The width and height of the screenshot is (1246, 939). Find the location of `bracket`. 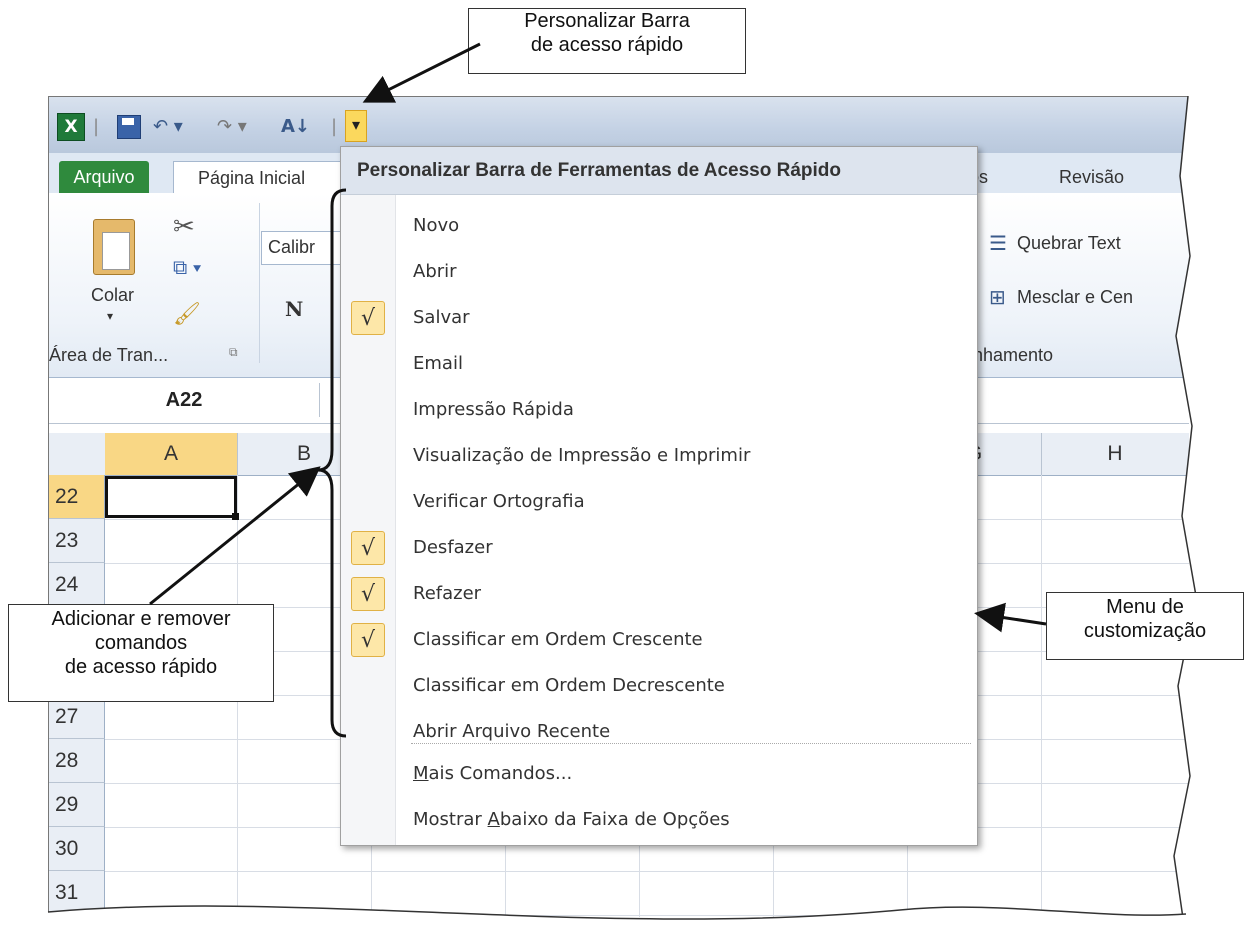

bracket is located at coordinates (332, 463).